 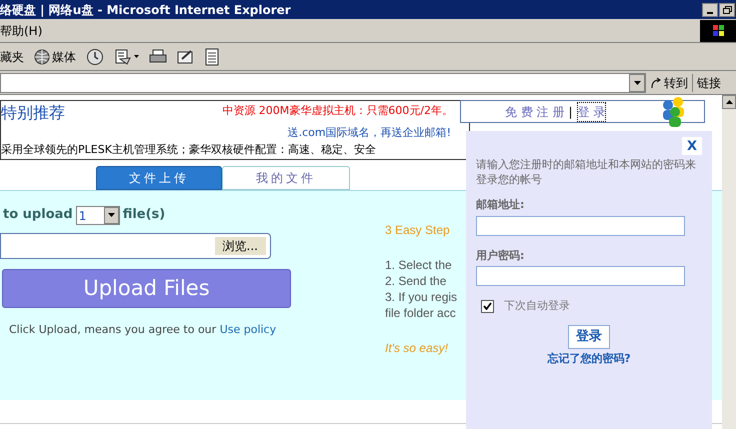 I want to click on upload-label: file(s), so click(x=144, y=215).